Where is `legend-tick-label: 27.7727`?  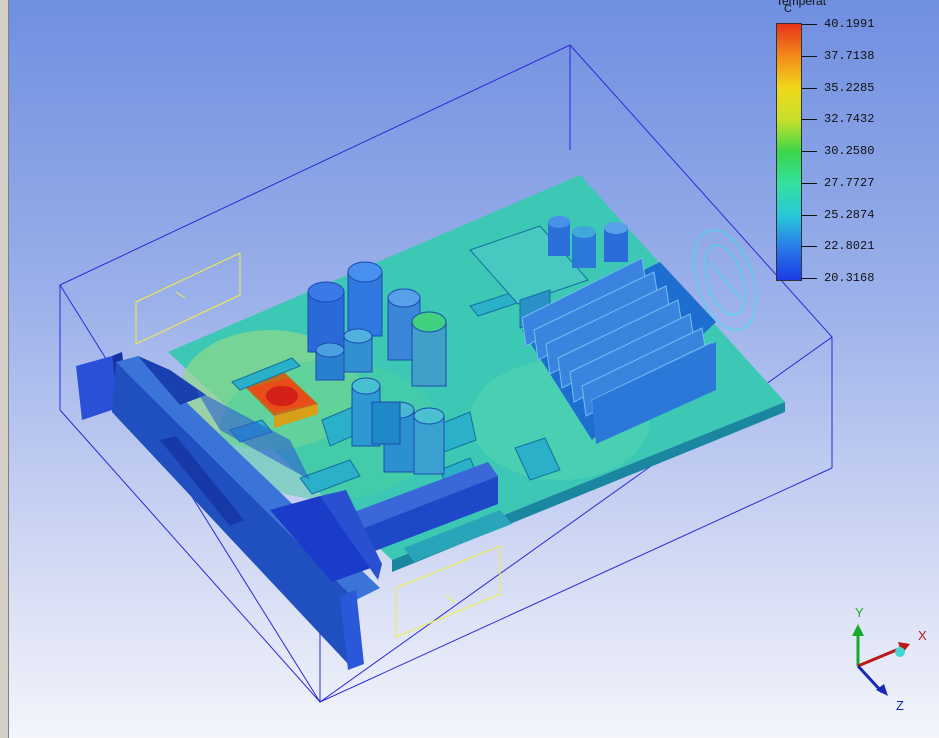
legend-tick-label: 27.7727 is located at coordinates (849, 182).